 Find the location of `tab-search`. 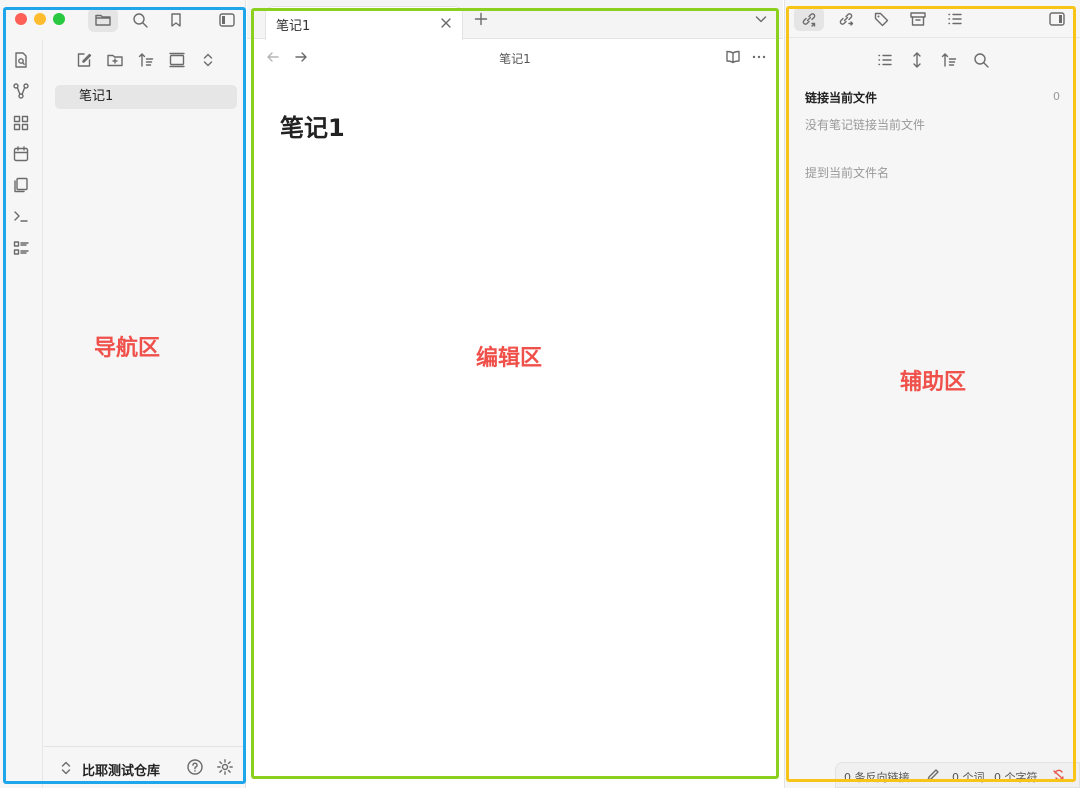

tab-search is located at coordinates (140, 20).